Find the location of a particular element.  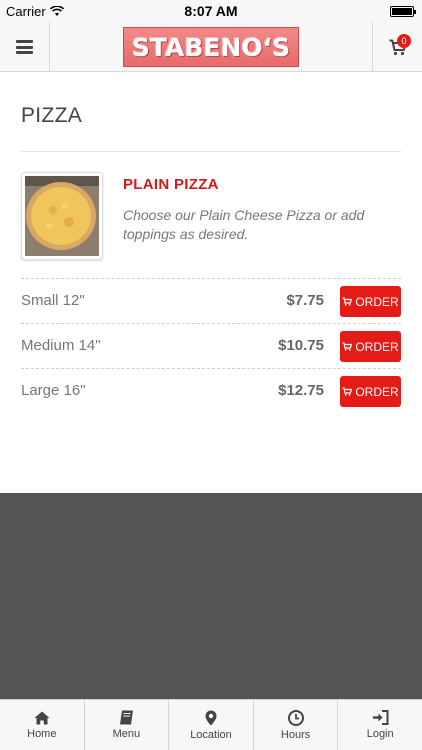

tab-menu: Menu is located at coordinates (127, 725).